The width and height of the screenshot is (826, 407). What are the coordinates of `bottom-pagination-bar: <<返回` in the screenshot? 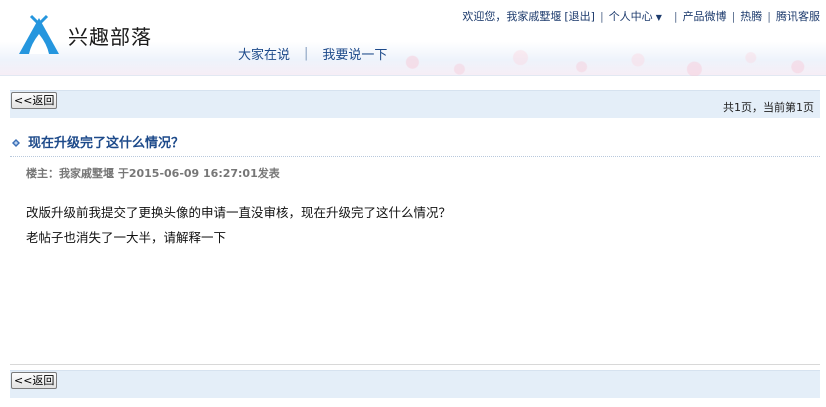 It's located at (415, 384).